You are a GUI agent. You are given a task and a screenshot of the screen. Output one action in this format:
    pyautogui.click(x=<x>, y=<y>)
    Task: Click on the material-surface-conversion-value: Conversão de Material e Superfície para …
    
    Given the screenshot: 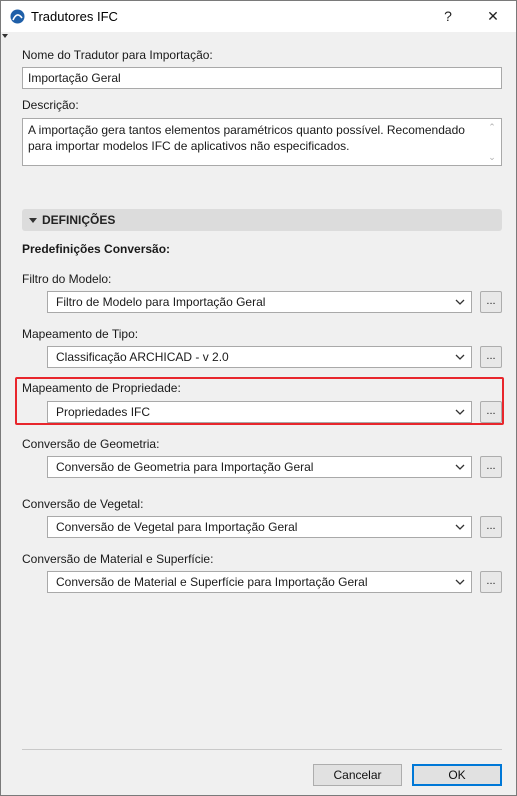 What is the action you would take?
    pyautogui.click(x=212, y=582)
    